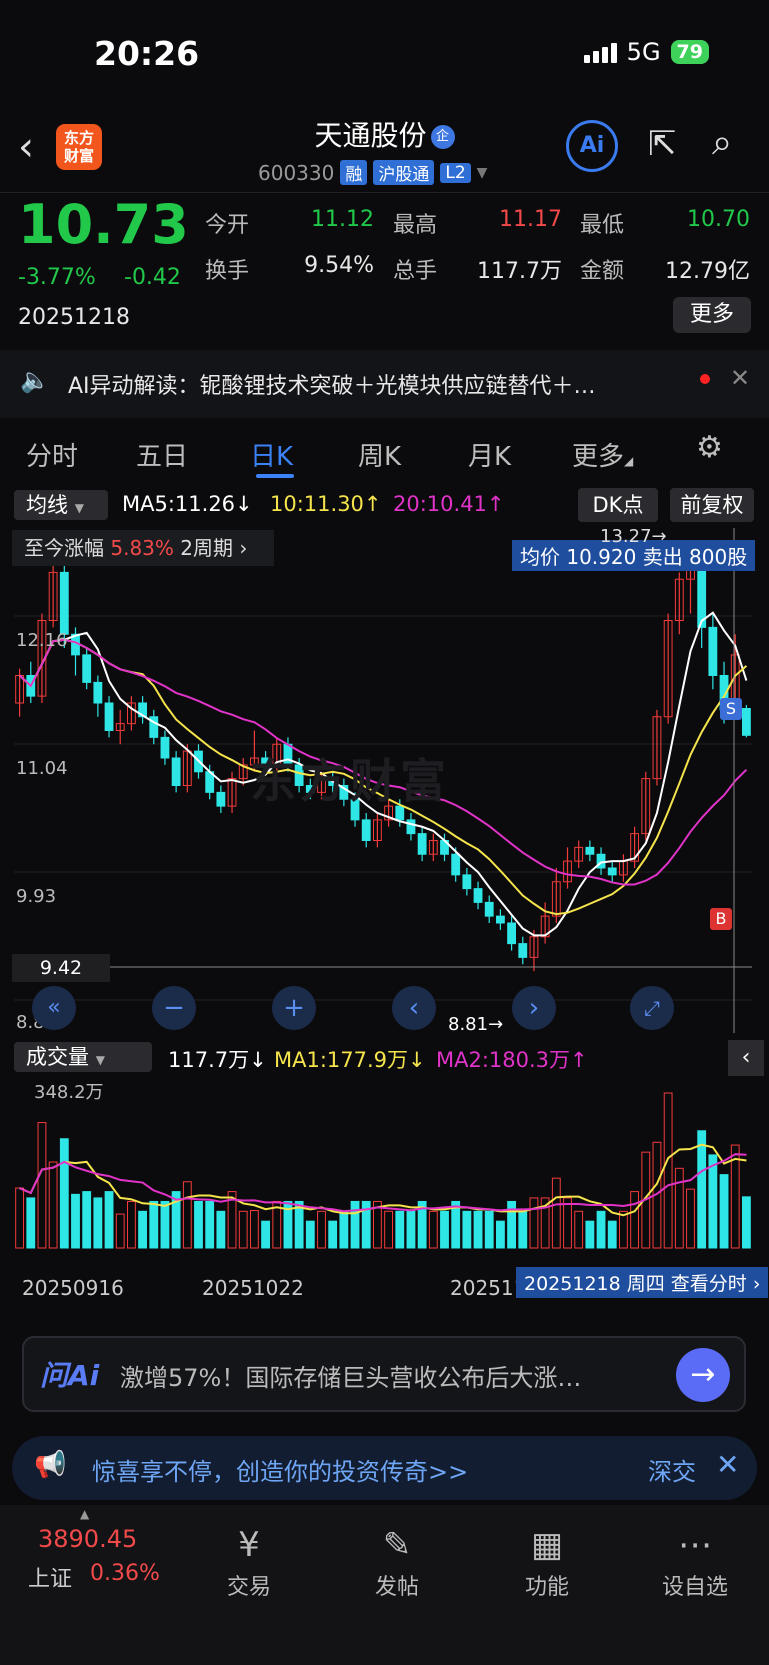  Describe the element at coordinates (354, 172) in the screenshot. I see `tag-margin: 融` at that location.